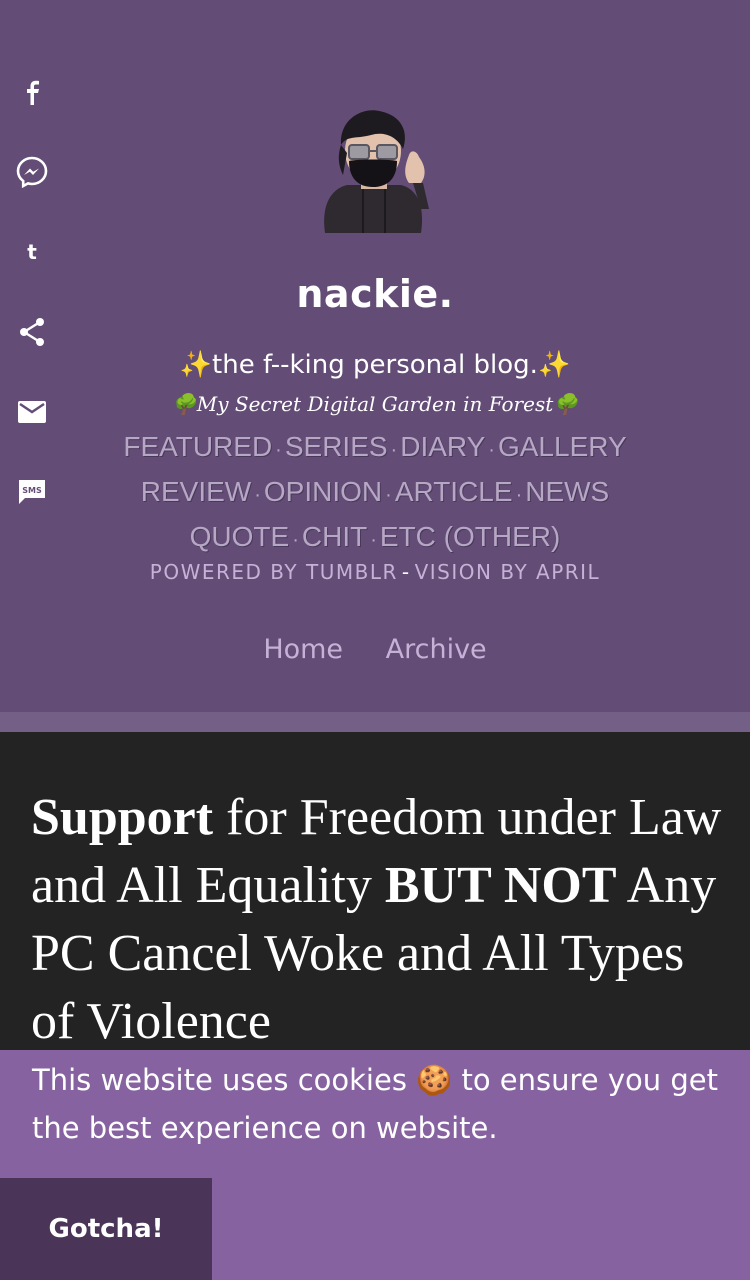 The height and width of the screenshot is (1280, 750). I want to click on facebook-share-button, so click(32, 92).